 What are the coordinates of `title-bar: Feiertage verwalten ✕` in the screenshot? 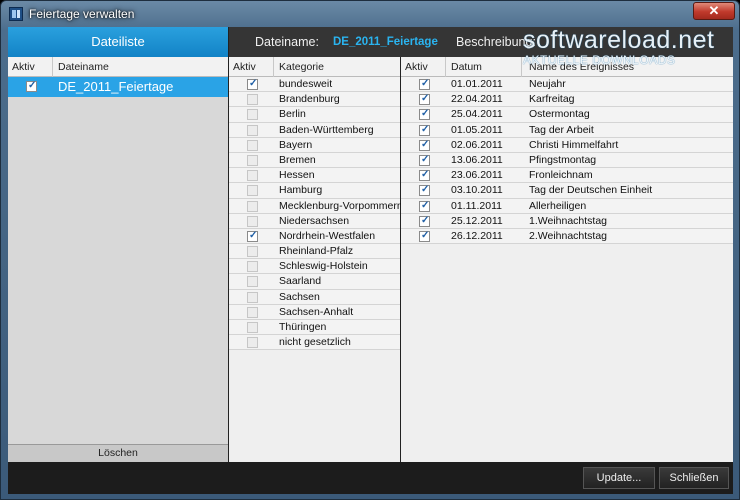 It's located at (370, 14).